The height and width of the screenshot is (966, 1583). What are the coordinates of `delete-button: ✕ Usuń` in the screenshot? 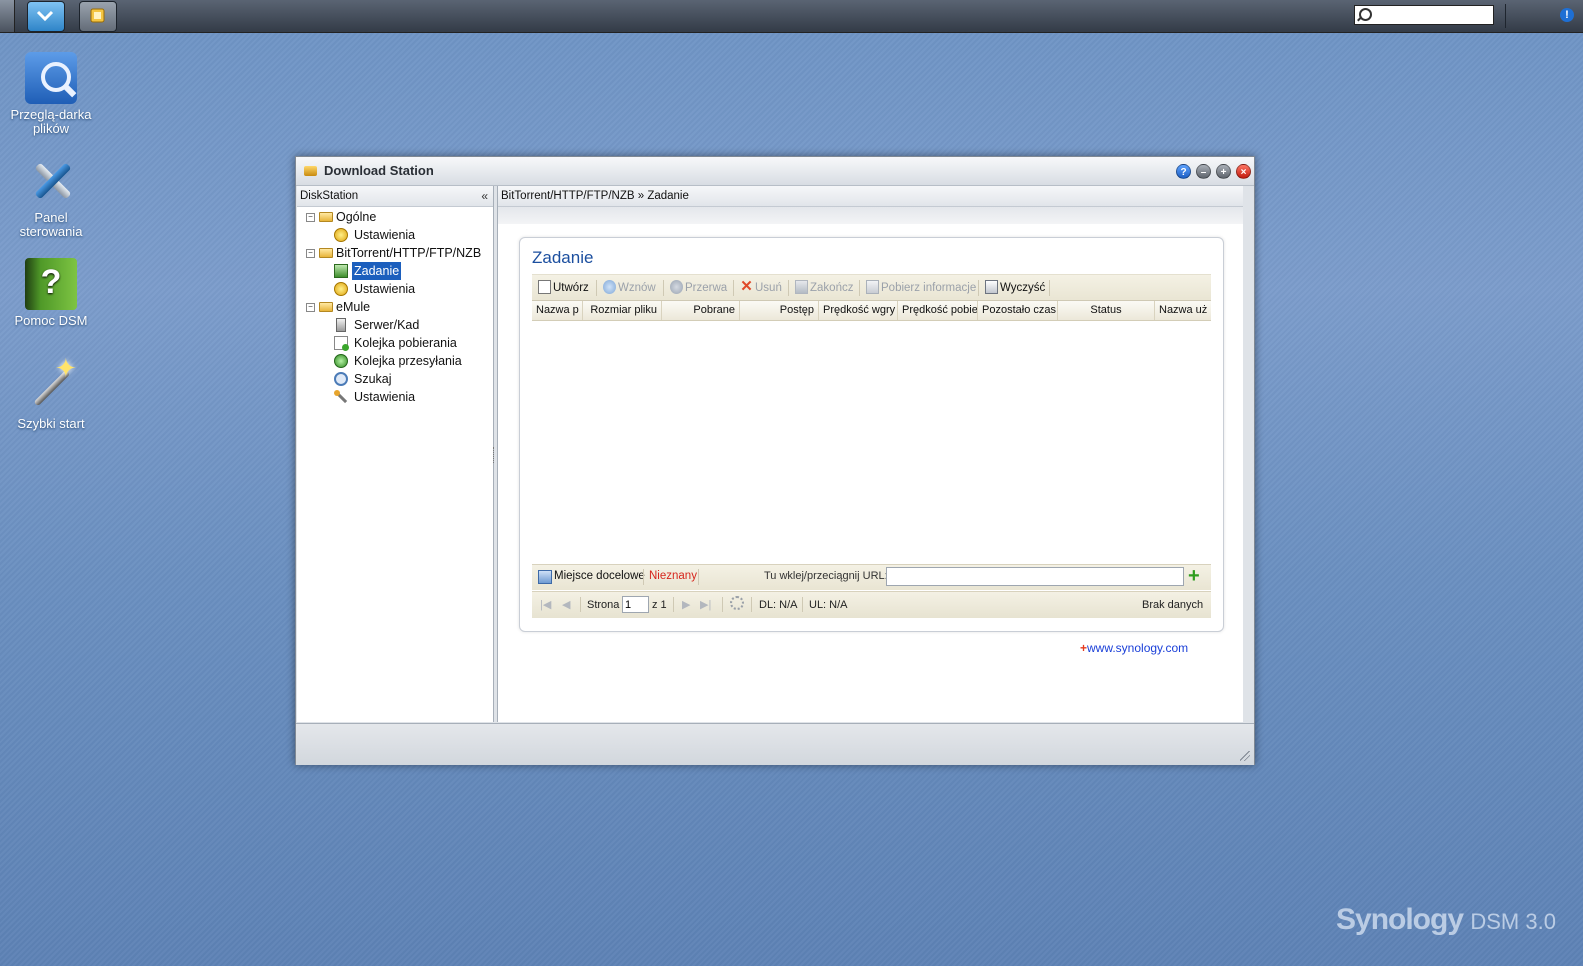 It's located at (761, 286).